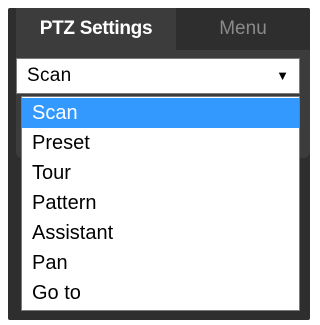 The image size is (320, 325). I want to click on select-current-value: Scan, so click(49, 75).